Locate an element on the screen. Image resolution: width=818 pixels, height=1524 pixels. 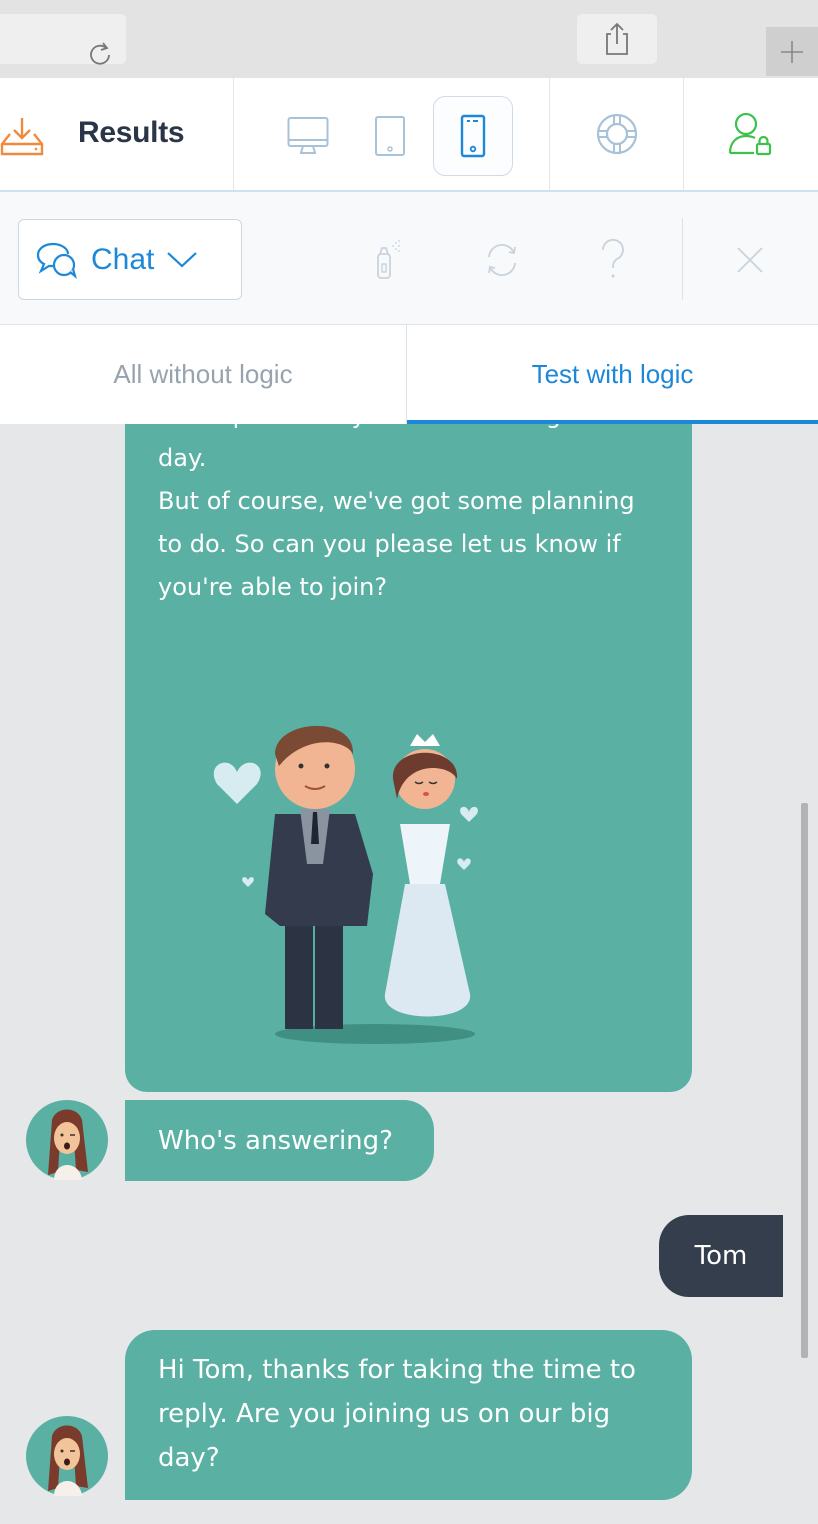
clear-button is located at coordinates (388, 260).